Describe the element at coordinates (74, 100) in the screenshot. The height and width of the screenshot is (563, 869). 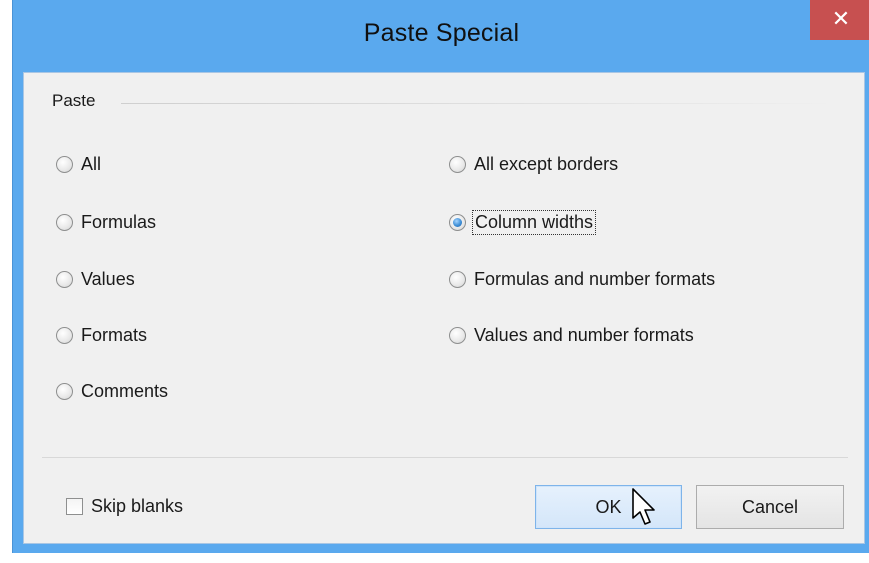
I see `paste-group-label: Paste` at that location.